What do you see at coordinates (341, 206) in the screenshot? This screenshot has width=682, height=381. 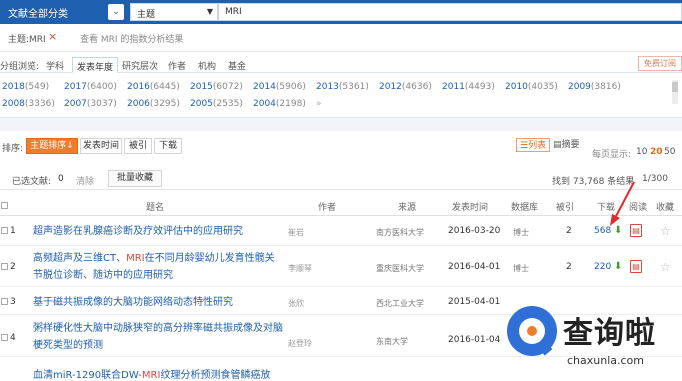 I see `table-header: 题名 作者 来源 发表时间 数据库 被引 下载 阅读 收藏` at bounding box center [341, 206].